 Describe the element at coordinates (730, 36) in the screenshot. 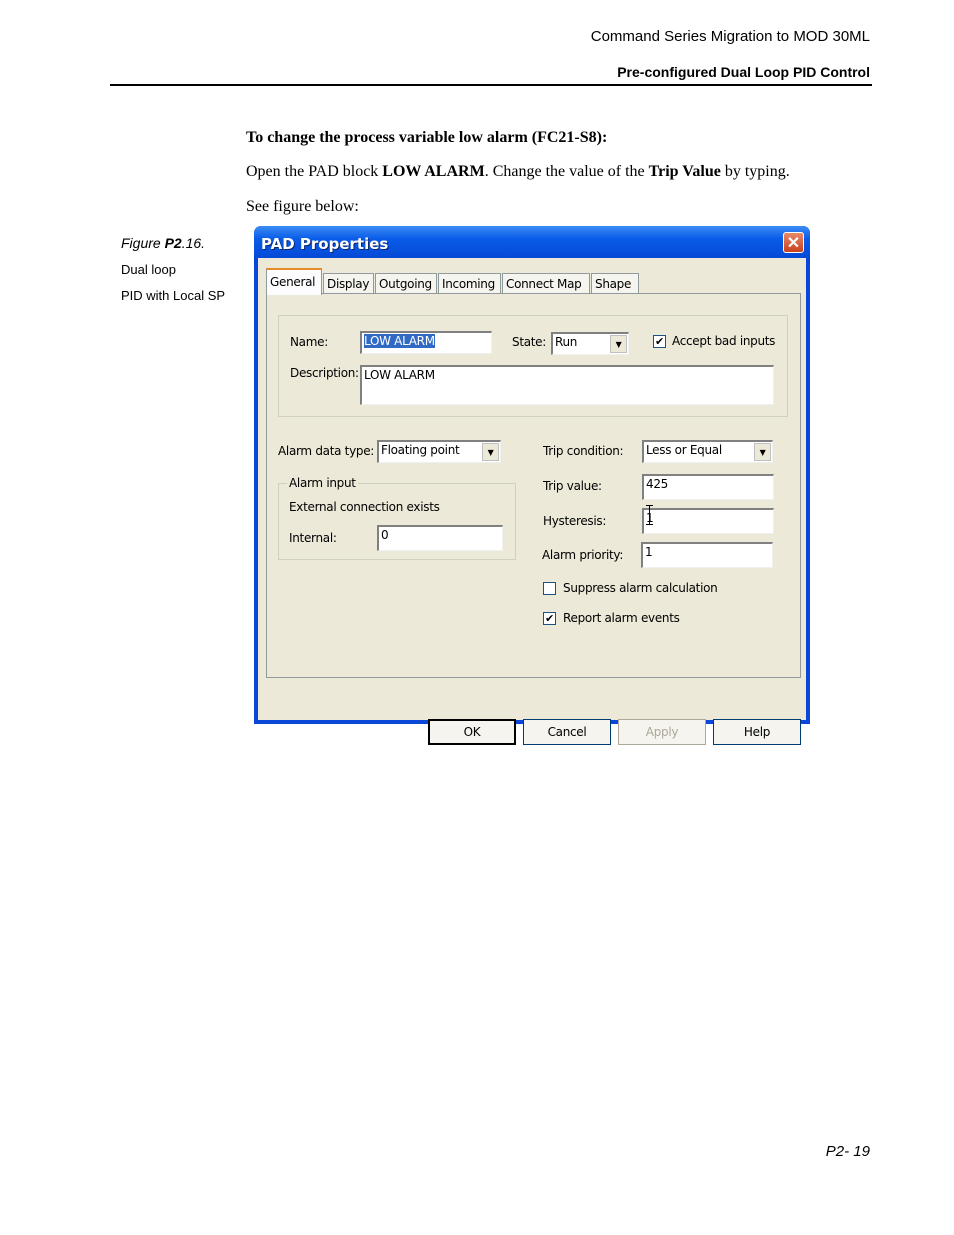

I see `document-header-title: Command Series Migration to MOD 30ML` at that location.